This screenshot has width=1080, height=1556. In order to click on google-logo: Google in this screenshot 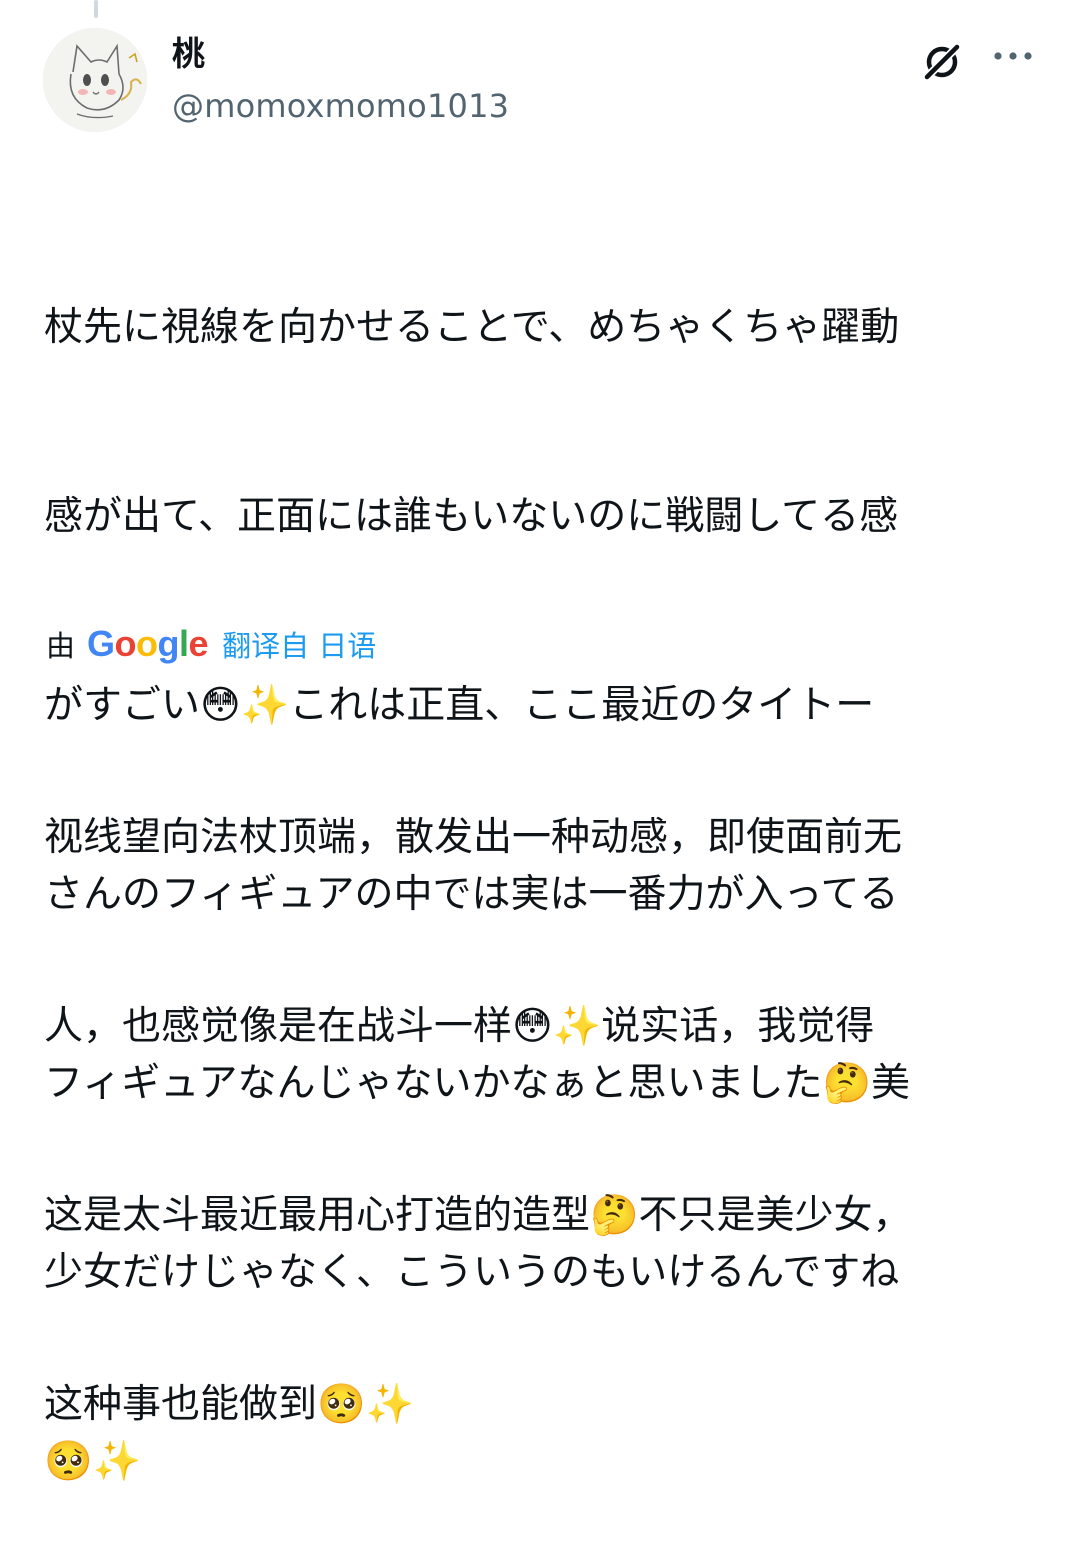, I will do `click(148, 643)`.